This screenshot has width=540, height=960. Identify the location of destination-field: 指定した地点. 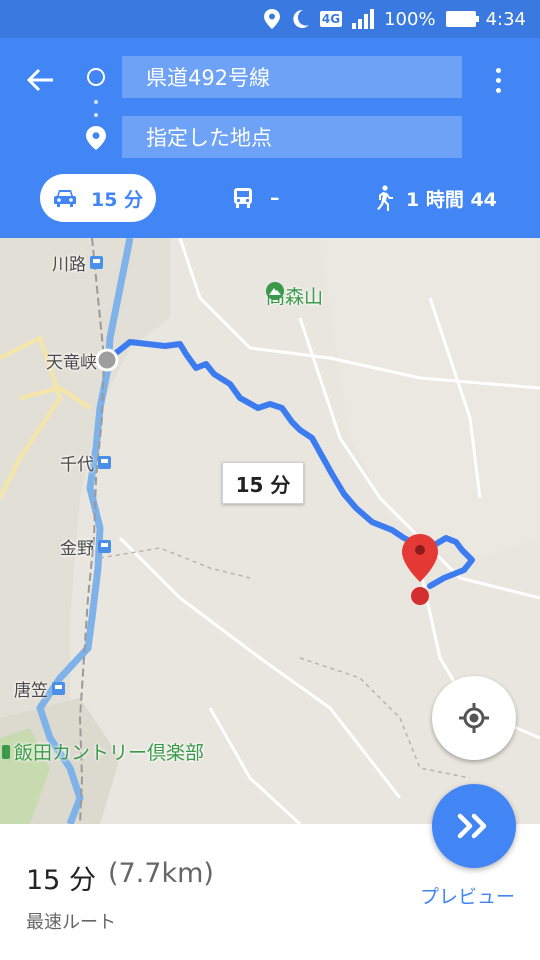
(292, 137).